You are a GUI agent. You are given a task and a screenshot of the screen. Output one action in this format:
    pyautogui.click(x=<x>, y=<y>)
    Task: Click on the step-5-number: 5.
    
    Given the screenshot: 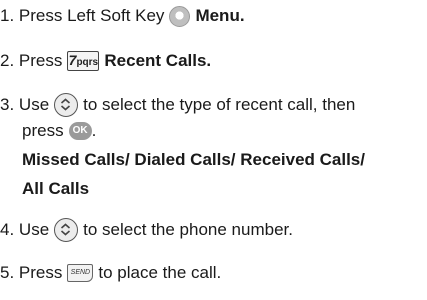 What is the action you would take?
    pyautogui.click(x=7, y=272)
    